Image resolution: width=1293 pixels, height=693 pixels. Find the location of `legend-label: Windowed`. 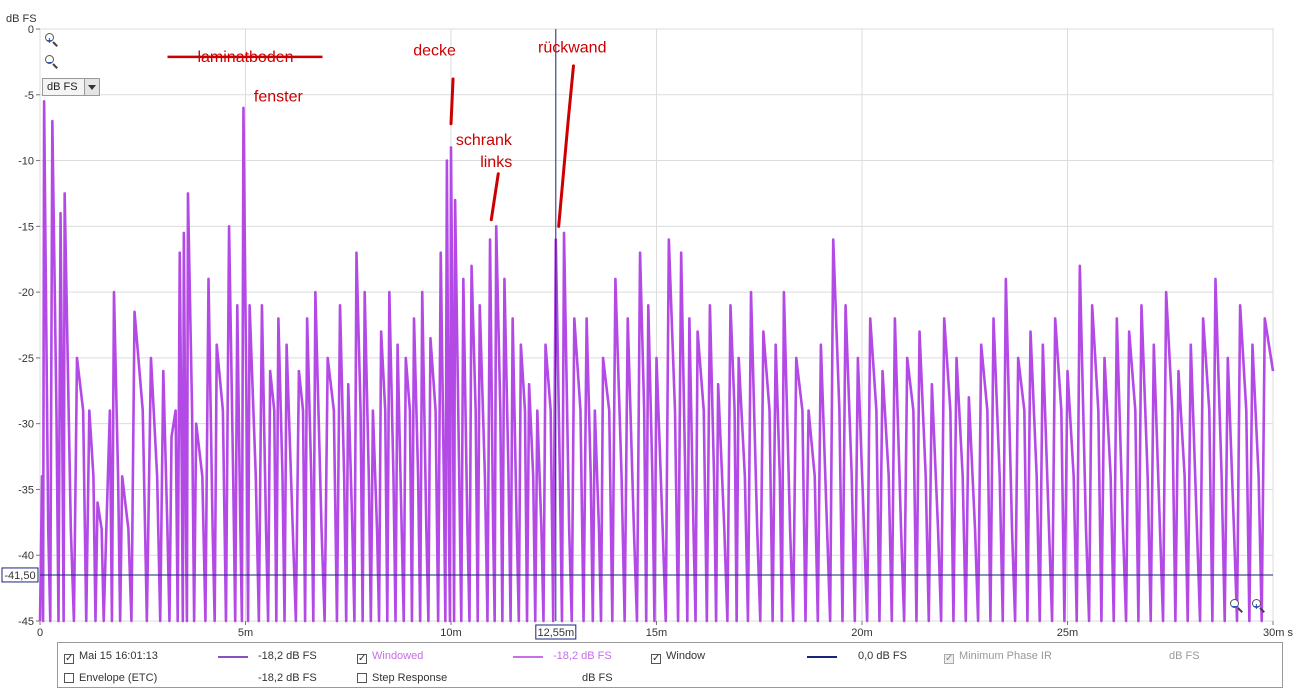

legend-label: Windowed is located at coordinates (398, 656).